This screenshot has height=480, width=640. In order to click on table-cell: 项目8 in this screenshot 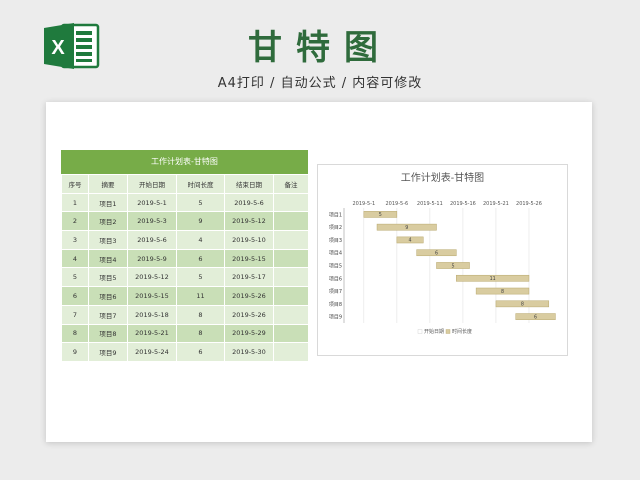, I will do `click(108, 333)`.